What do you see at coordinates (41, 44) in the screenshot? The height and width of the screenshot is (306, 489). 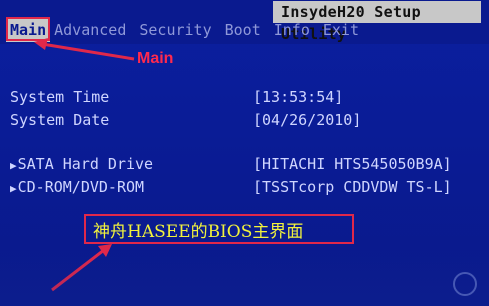 I see `main-arrow-head` at bounding box center [41, 44].